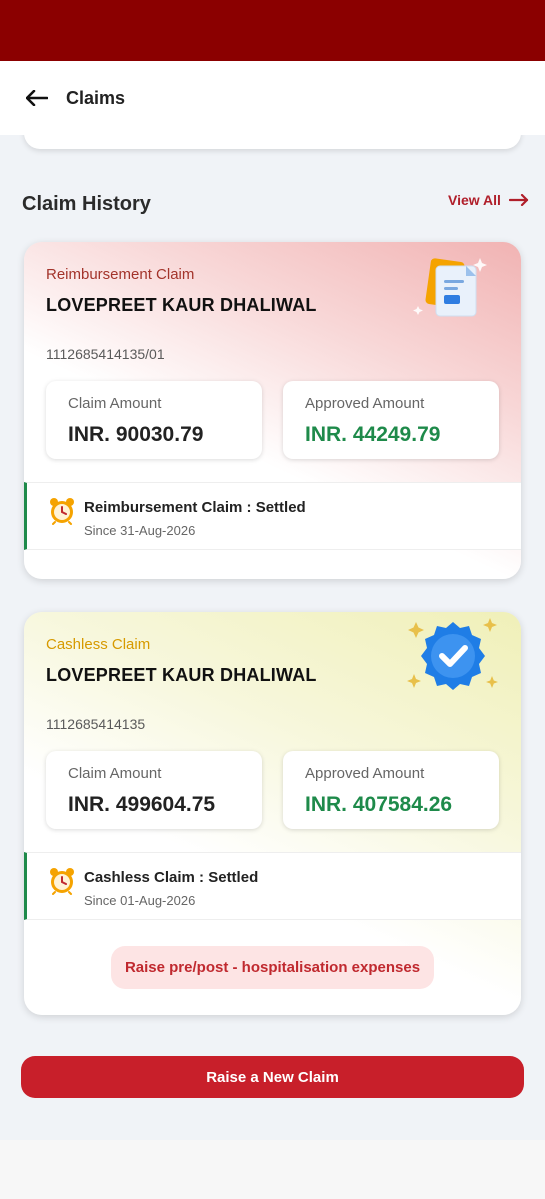  I want to click on claim-number: 1112685414135/01, so click(105, 354).